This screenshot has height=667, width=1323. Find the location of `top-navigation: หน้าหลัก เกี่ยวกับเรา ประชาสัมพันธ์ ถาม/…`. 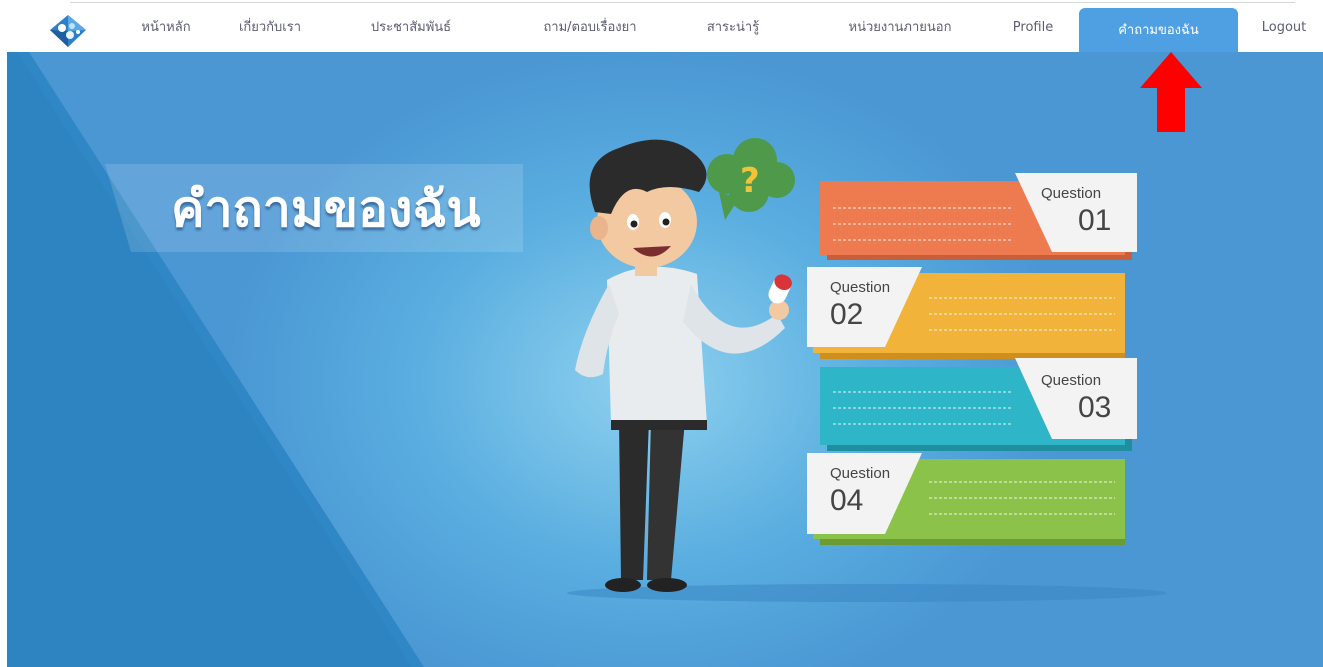

top-navigation: หน้าหลัก เกี่ยวกับเรา ประชาสัมพันธ์ ถาม/… is located at coordinates (661, 28).